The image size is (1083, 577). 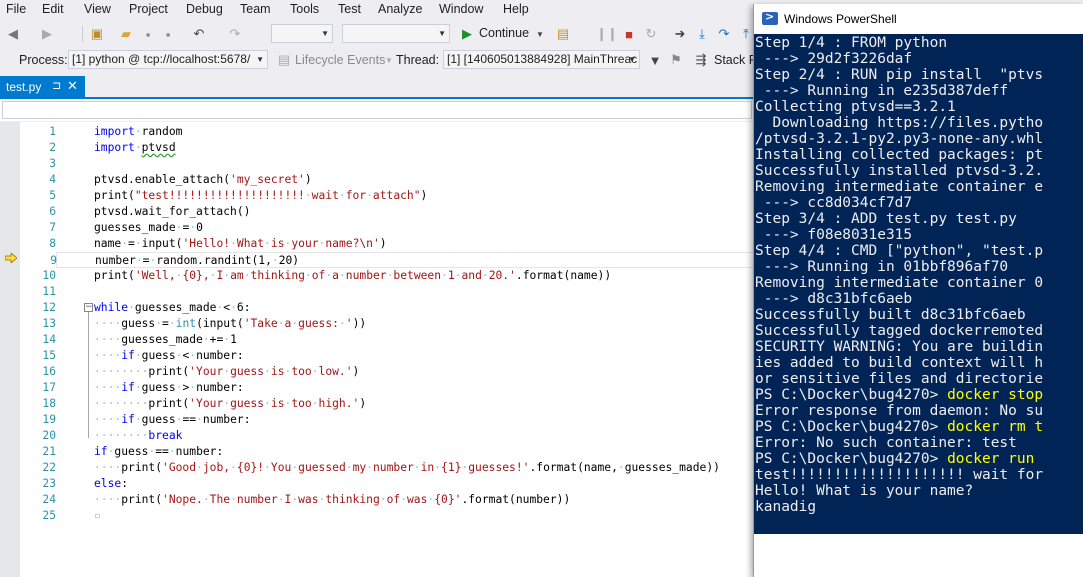 What do you see at coordinates (199, 34) in the screenshot?
I see `undo-icon: ↶` at bounding box center [199, 34].